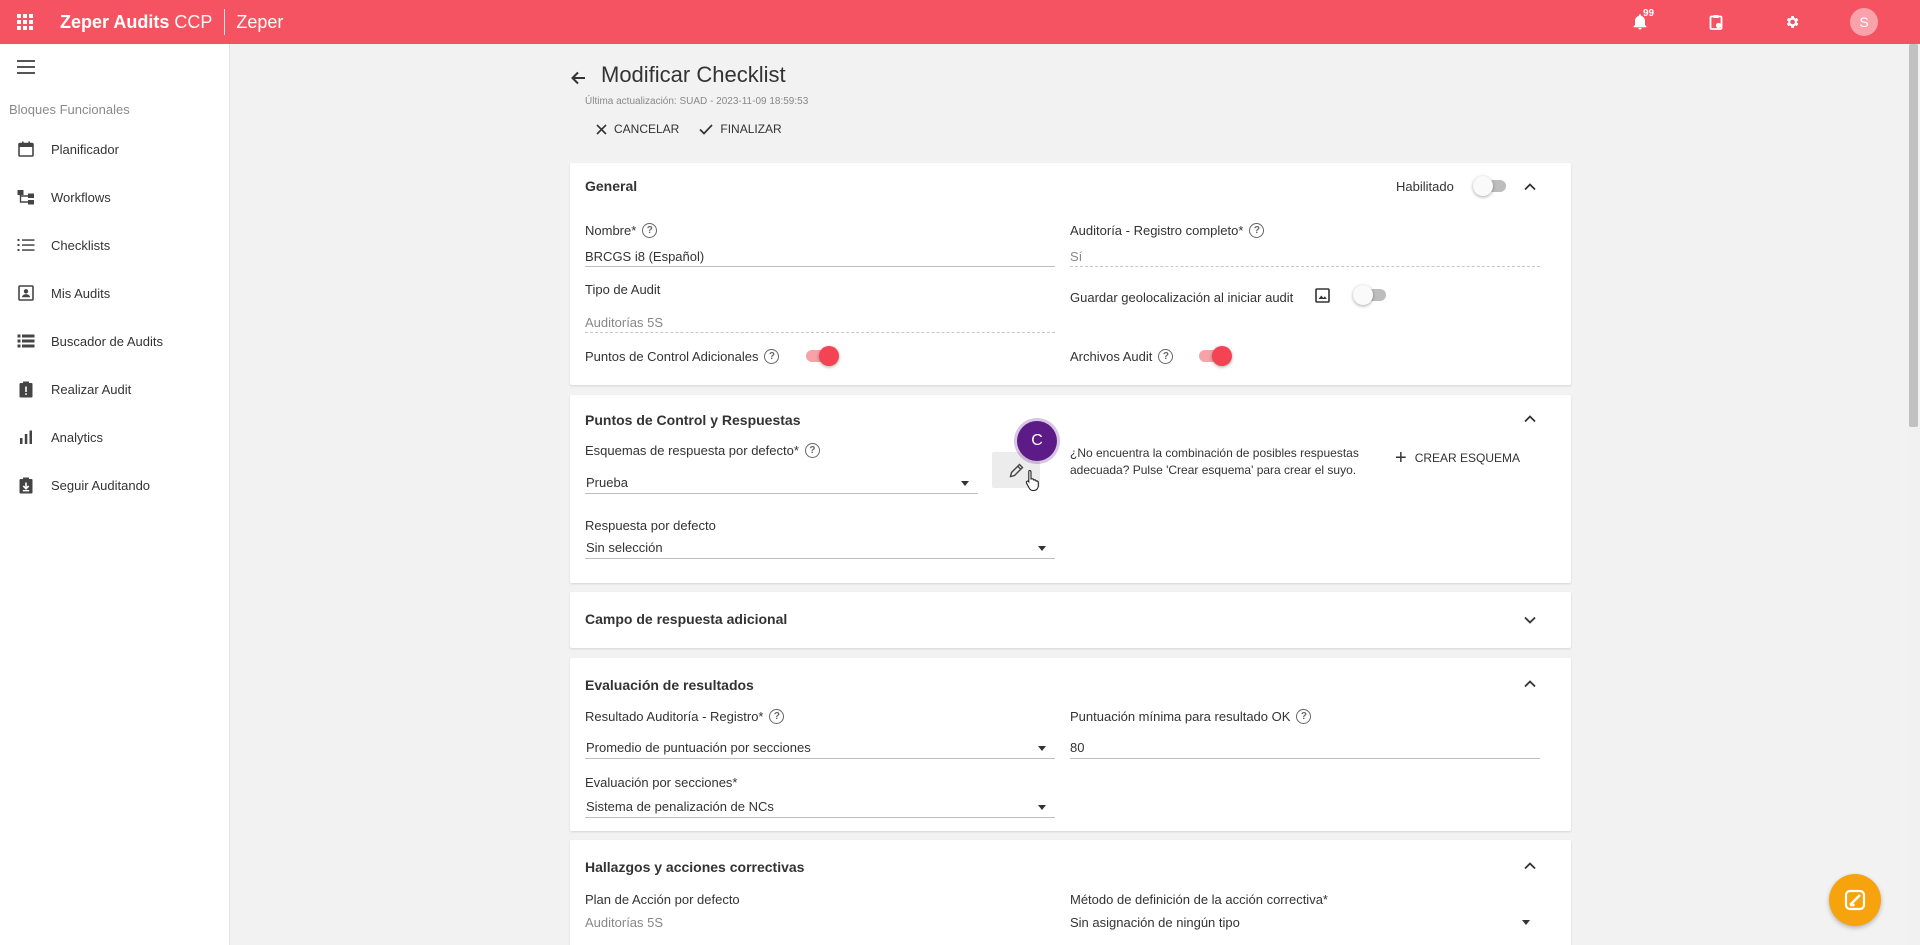  I want to click on apps-grid-icon, so click(25, 22).